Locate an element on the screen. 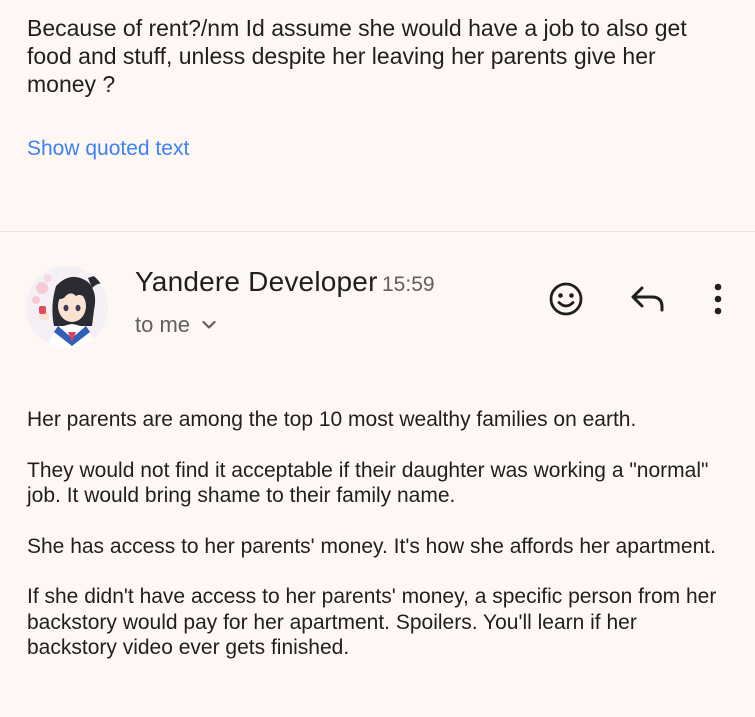 The height and width of the screenshot is (717, 755). anime-character-avatar-icon is located at coordinates (67, 307).